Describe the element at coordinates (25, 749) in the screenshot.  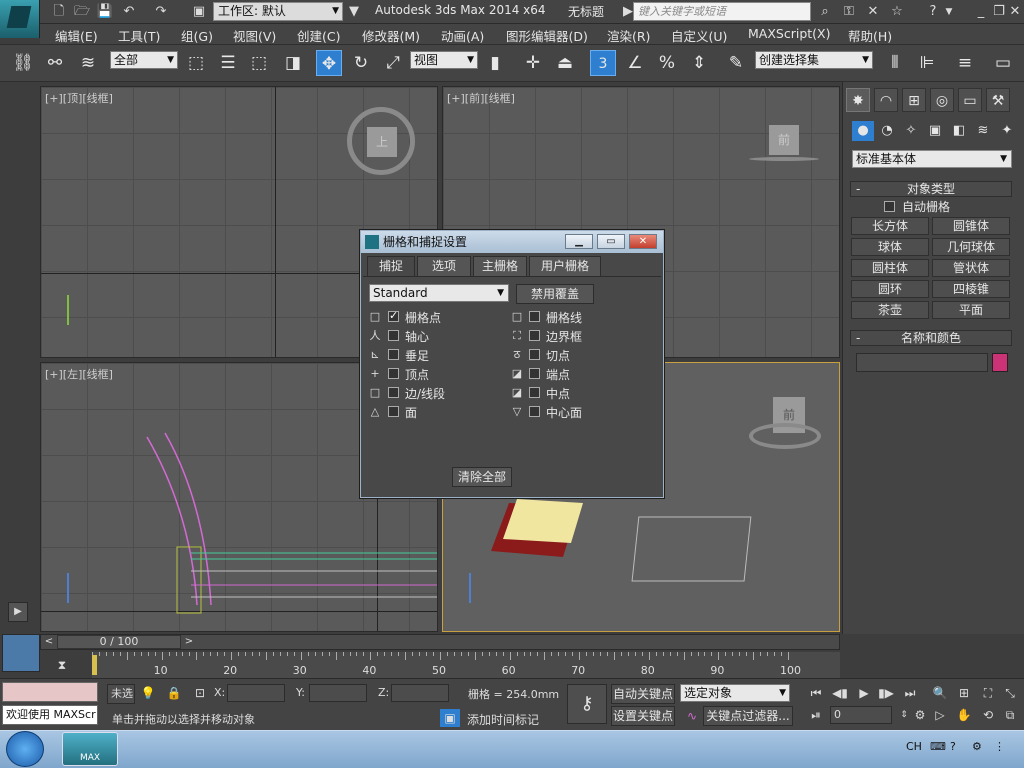
I see `start-button` at that location.